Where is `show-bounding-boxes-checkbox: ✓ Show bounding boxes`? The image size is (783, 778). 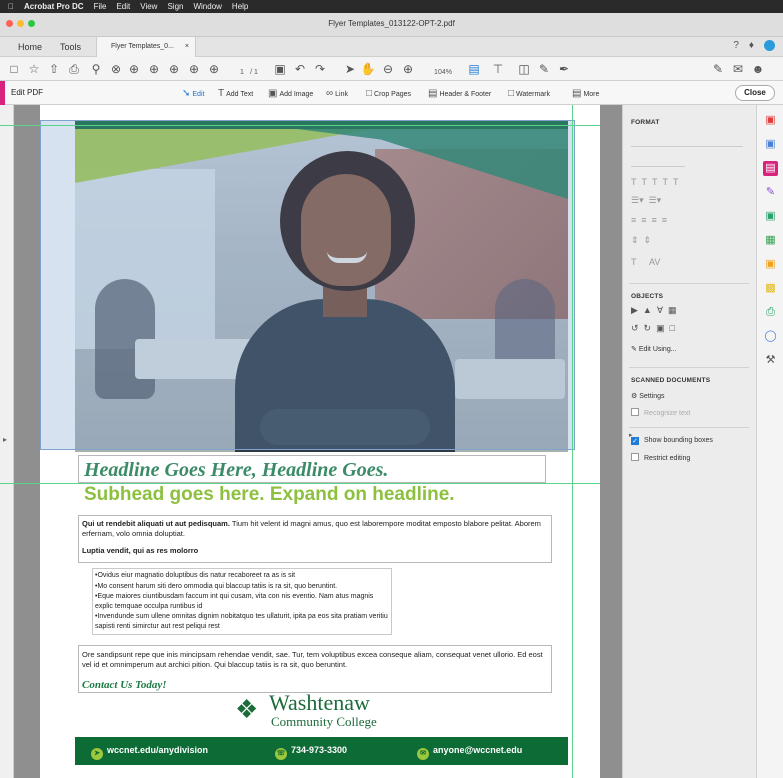
show-bounding-boxes-checkbox: ✓ Show bounding boxes is located at coordinates (672, 441).